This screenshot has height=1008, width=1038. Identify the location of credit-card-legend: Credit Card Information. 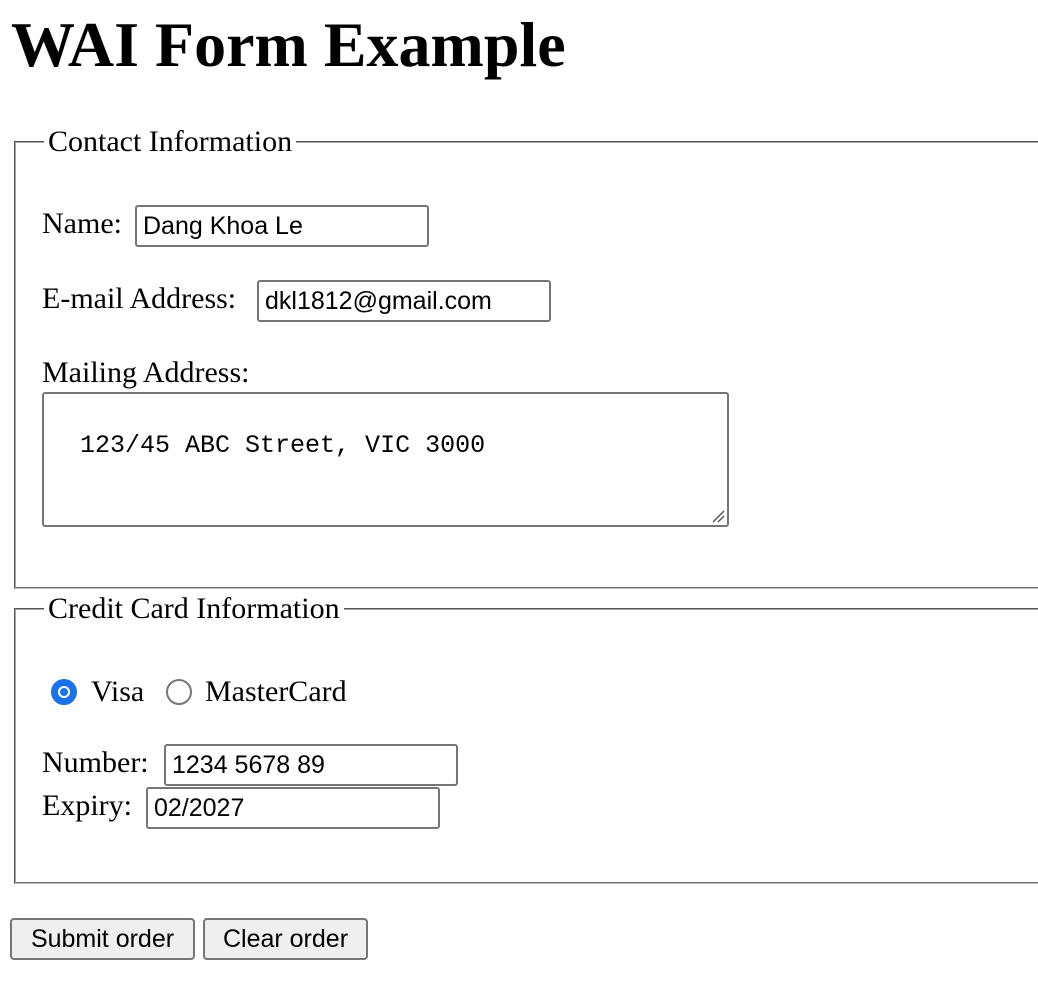
(194, 609).